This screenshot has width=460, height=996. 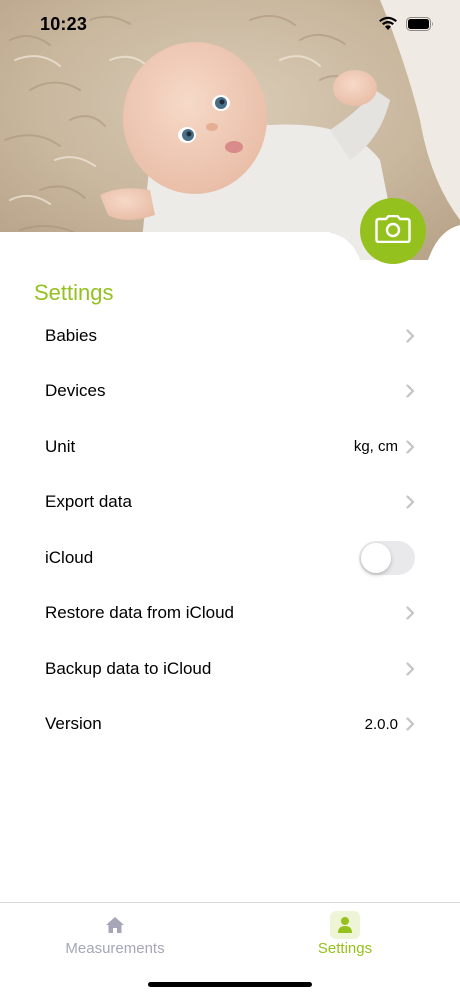 I want to click on row-label: Restore data from iCloud, so click(x=139, y=613).